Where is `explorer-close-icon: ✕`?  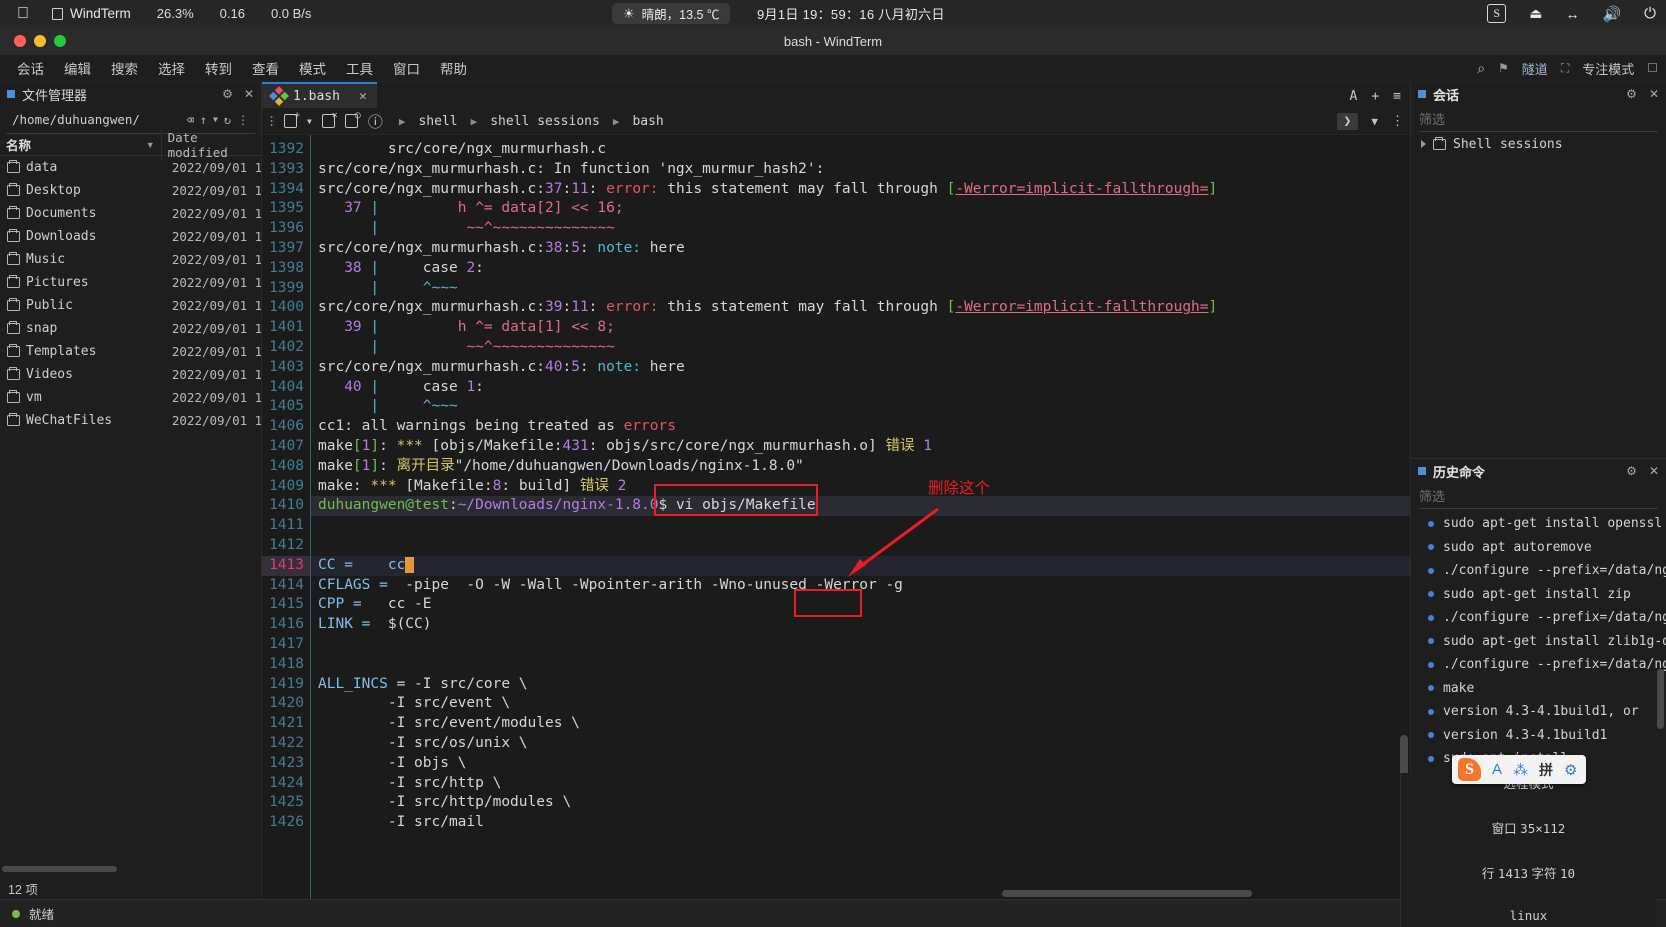 explorer-close-icon: ✕ is located at coordinates (249, 94).